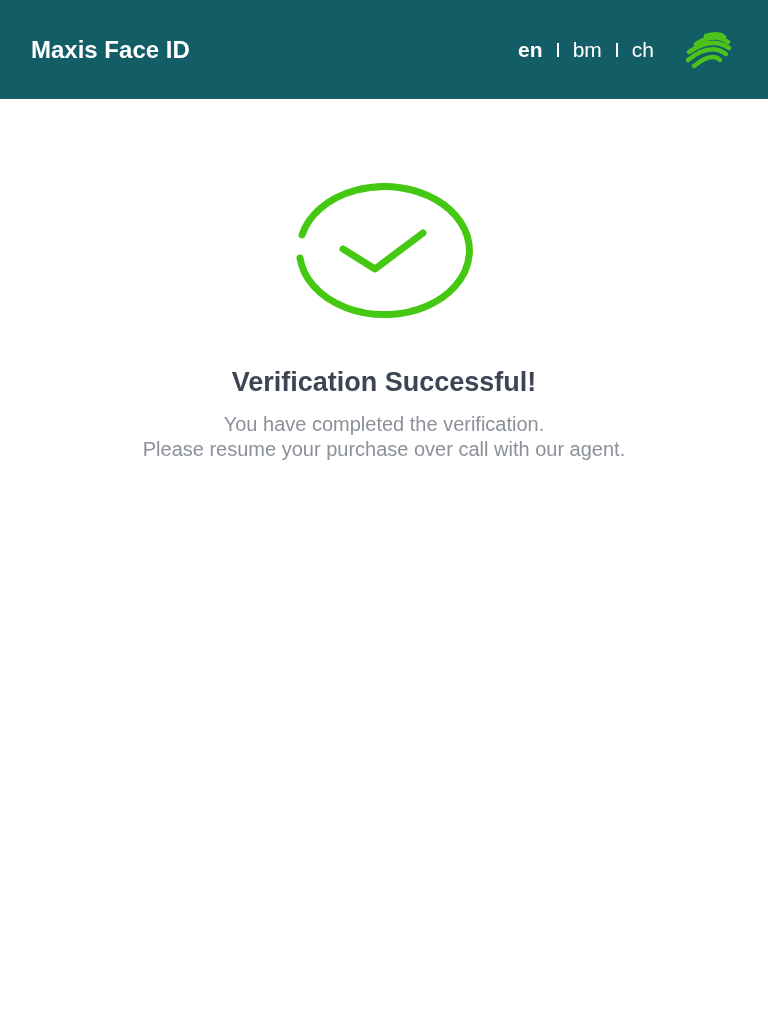 The width and height of the screenshot is (768, 1024). I want to click on logo-icon, so click(708, 49).